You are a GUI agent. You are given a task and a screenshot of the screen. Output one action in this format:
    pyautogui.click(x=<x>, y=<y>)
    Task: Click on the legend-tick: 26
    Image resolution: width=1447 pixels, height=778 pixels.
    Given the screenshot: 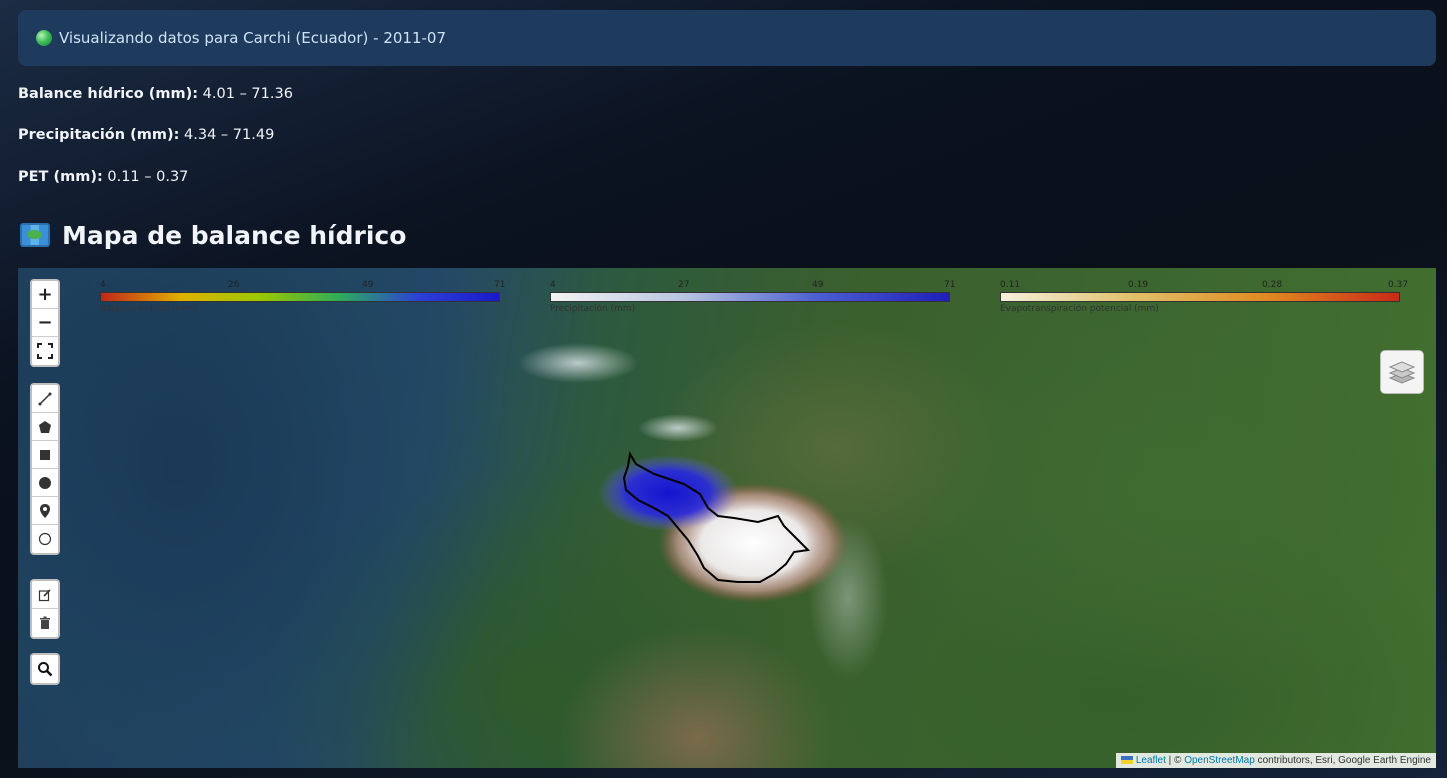 What is the action you would take?
    pyautogui.click(x=234, y=285)
    